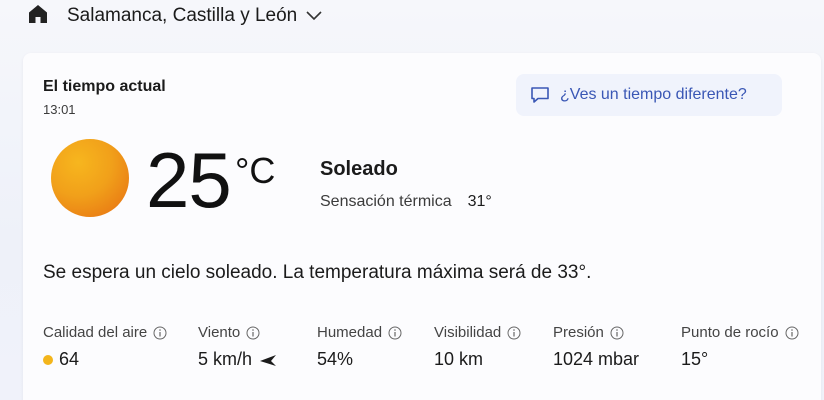 This screenshot has height=400, width=824. Describe the element at coordinates (314, 16) in the screenshot. I see `chevron-down-icon` at that location.